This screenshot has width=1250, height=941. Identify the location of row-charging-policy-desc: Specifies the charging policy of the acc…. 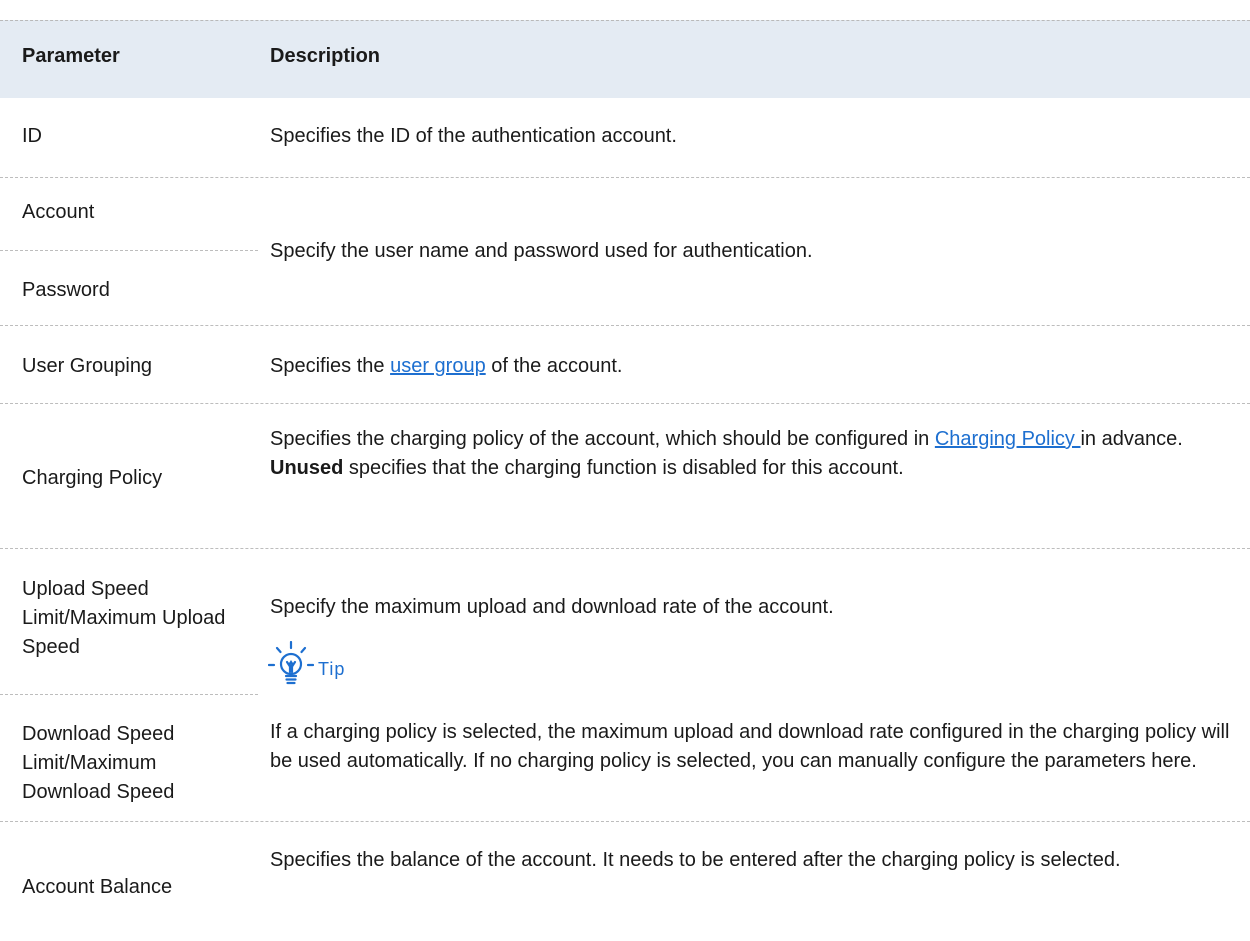
(750, 454).